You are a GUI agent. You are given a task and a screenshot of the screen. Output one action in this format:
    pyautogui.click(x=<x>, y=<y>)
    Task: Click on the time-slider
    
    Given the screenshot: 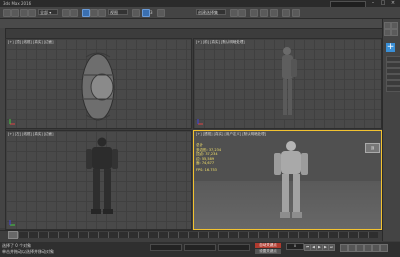 What is the action you would take?
    pyautogui.click(x=13, y=235)
    